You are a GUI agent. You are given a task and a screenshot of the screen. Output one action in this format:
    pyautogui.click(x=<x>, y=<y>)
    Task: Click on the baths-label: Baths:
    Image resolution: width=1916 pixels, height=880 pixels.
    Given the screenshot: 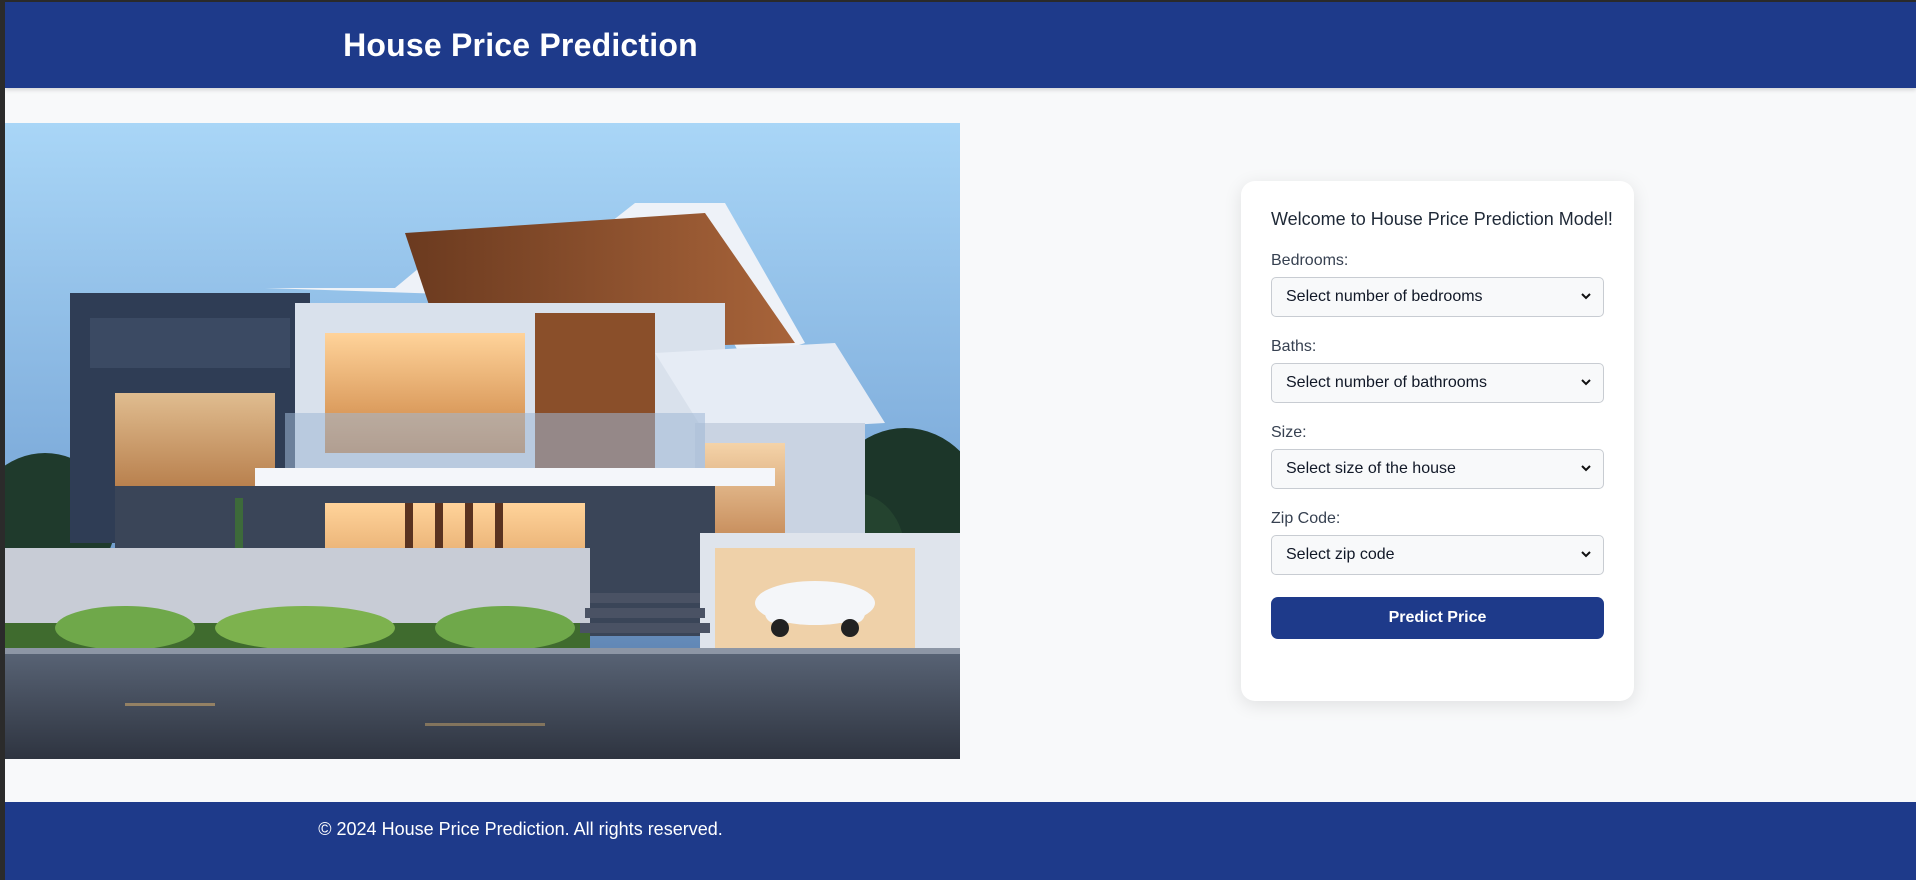 What is the action you would take?
    pyautogui.click(x=1294, y=346)
    